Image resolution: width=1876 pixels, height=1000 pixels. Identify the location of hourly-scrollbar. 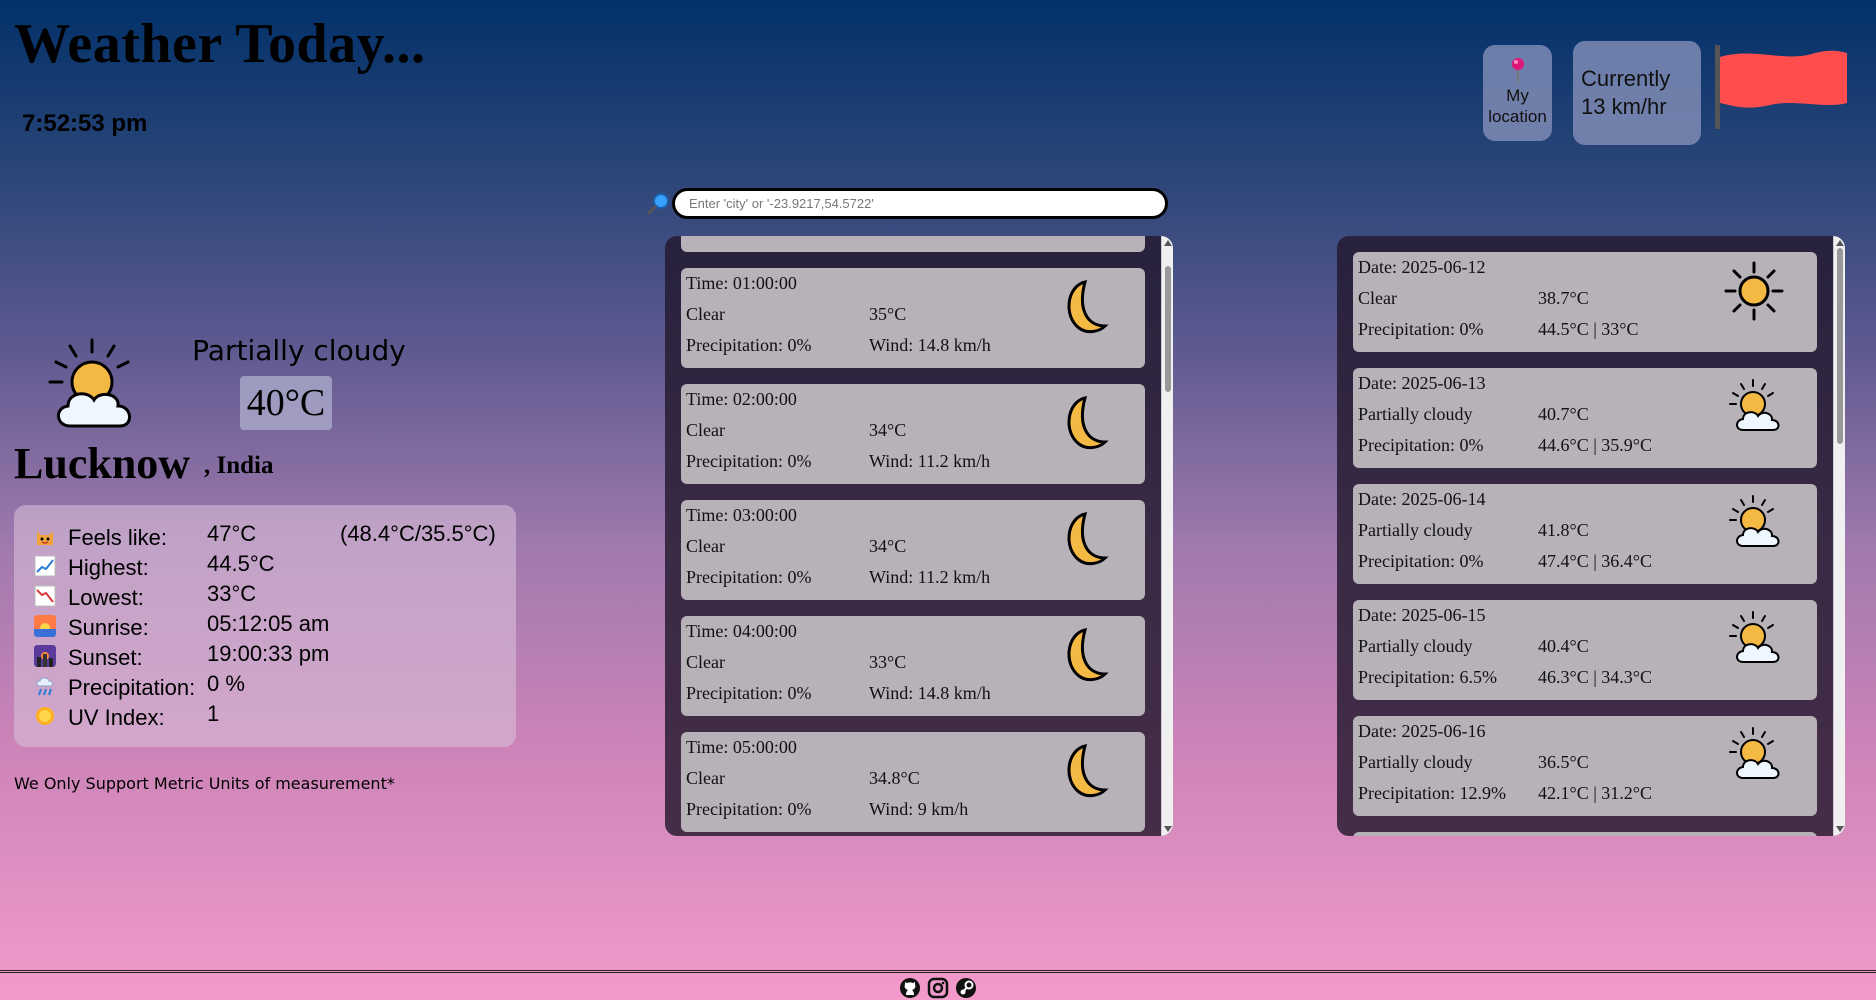
(1167, 536).